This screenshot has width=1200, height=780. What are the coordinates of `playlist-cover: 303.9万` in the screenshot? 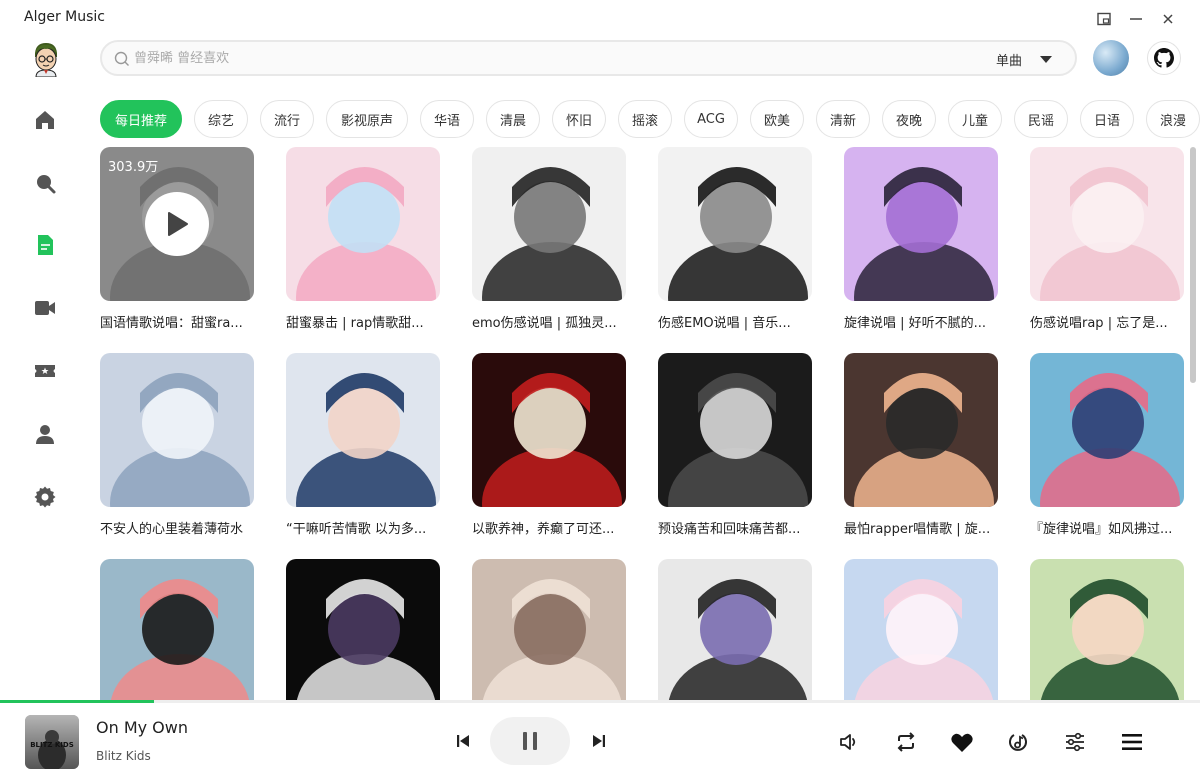 It's located at (177, 224).